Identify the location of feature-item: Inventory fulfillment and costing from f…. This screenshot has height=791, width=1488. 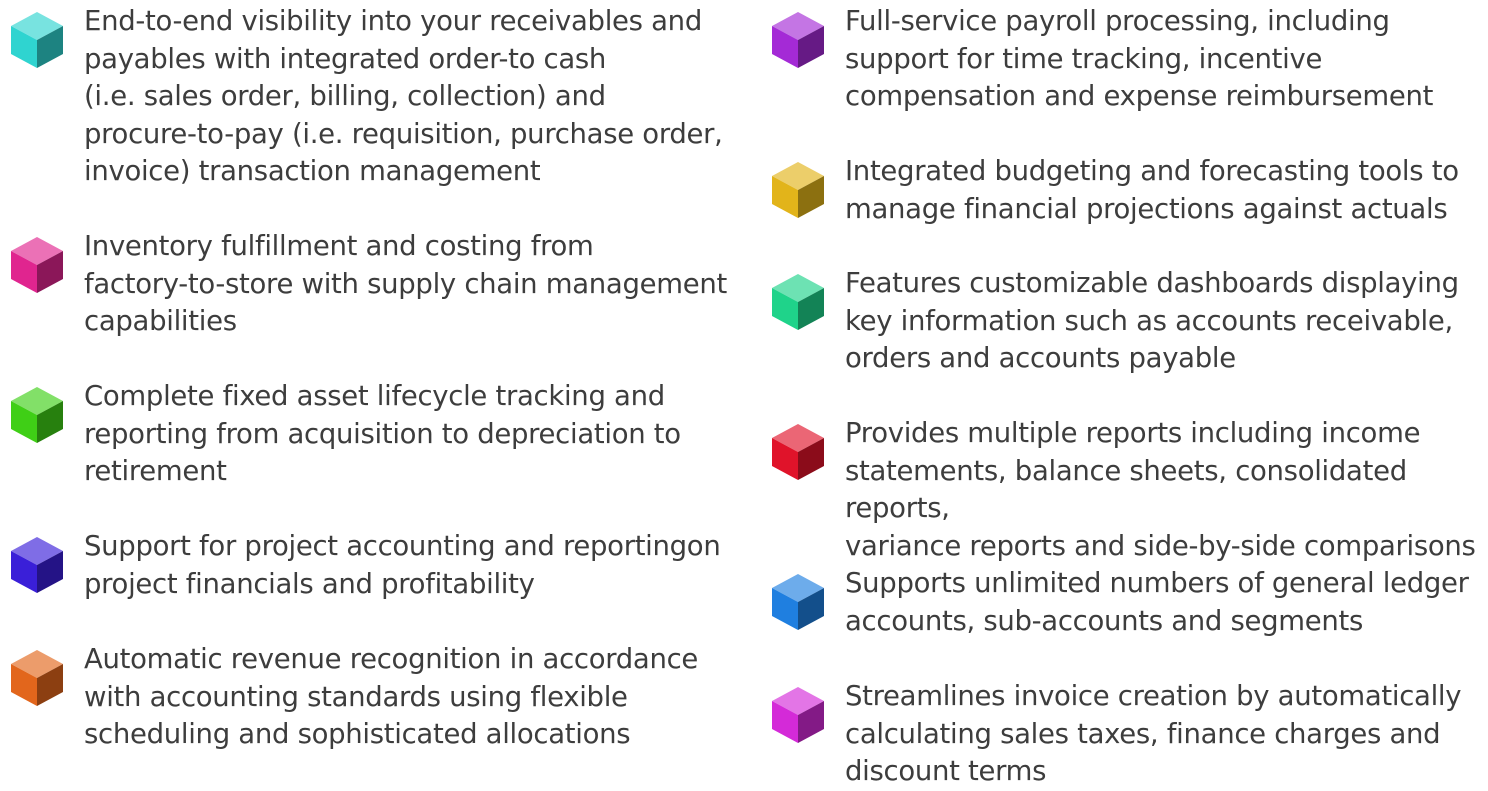
(366, 284).